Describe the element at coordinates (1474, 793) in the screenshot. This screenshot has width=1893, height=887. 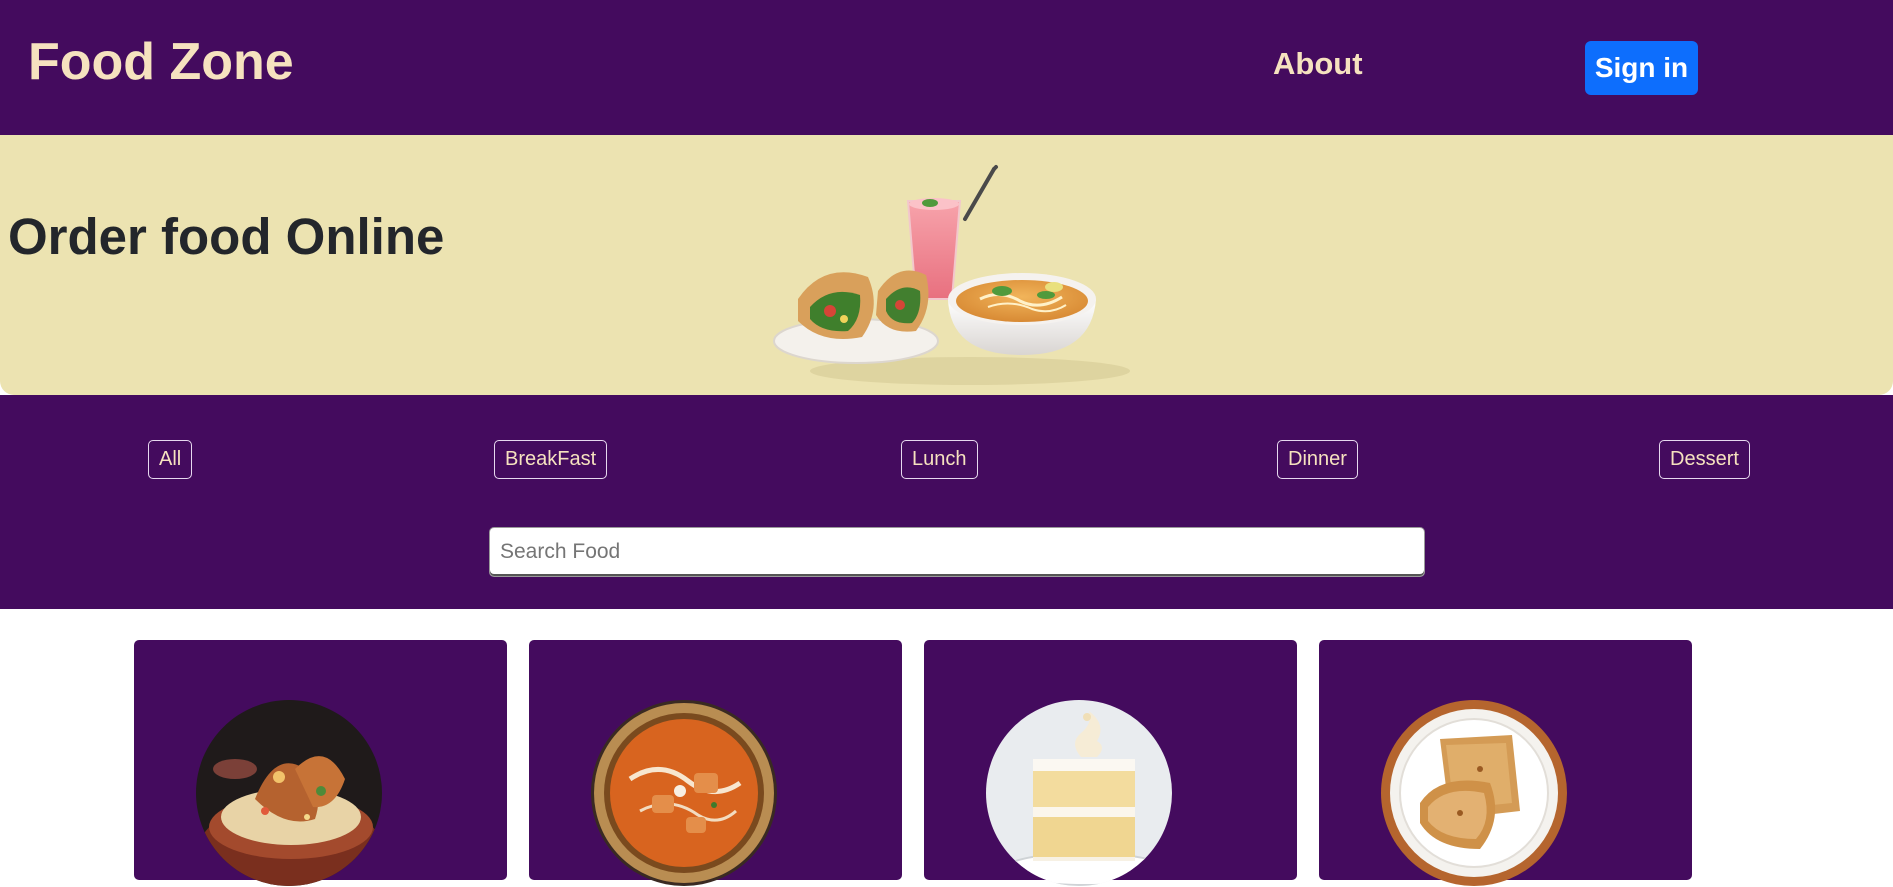
I see `paratha-image-icon` at that location.